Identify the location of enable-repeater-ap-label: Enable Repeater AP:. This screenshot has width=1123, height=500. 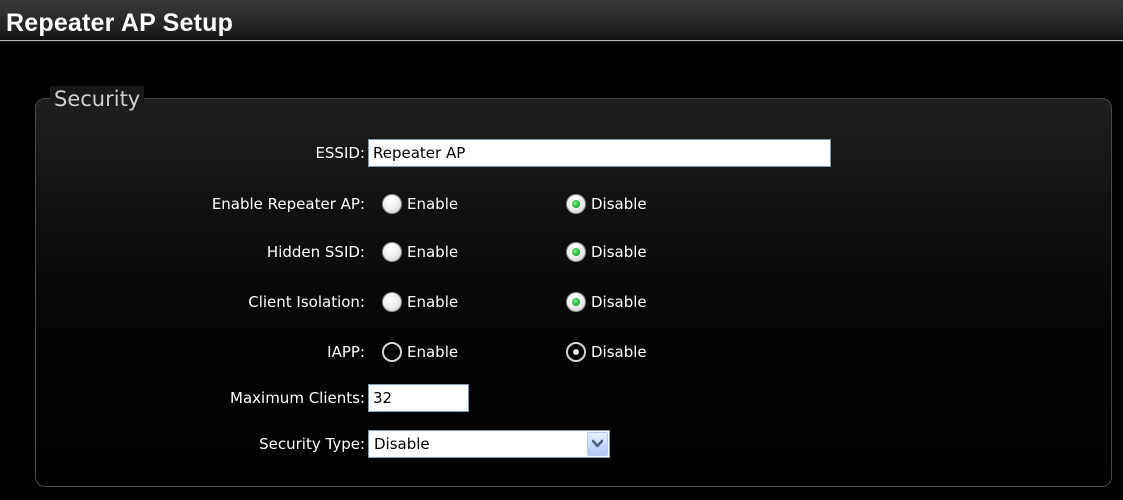
(288, 204).